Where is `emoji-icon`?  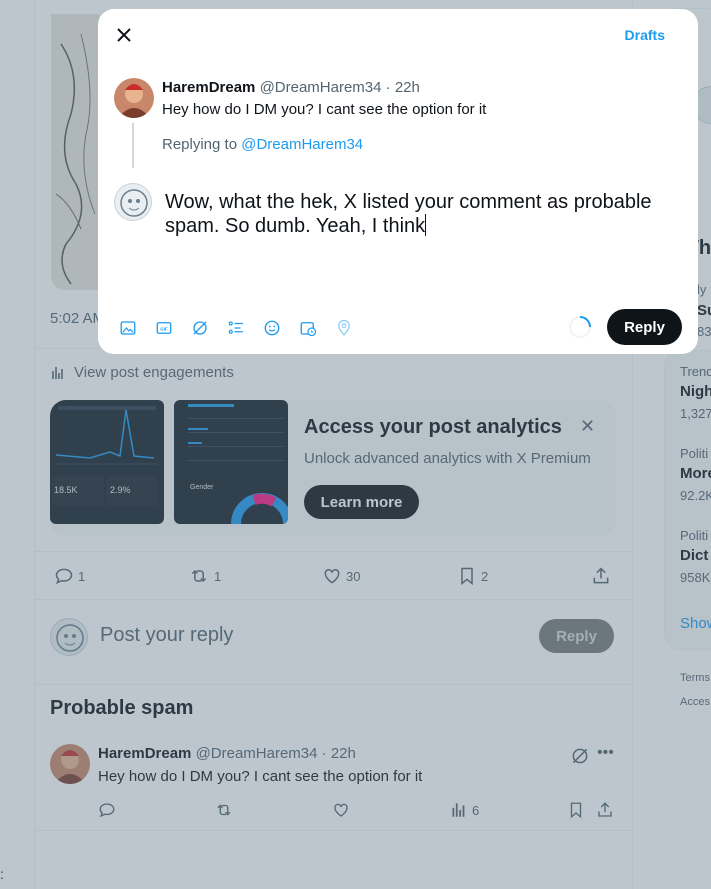
emoji-icon is located at coordinates (272, 328).